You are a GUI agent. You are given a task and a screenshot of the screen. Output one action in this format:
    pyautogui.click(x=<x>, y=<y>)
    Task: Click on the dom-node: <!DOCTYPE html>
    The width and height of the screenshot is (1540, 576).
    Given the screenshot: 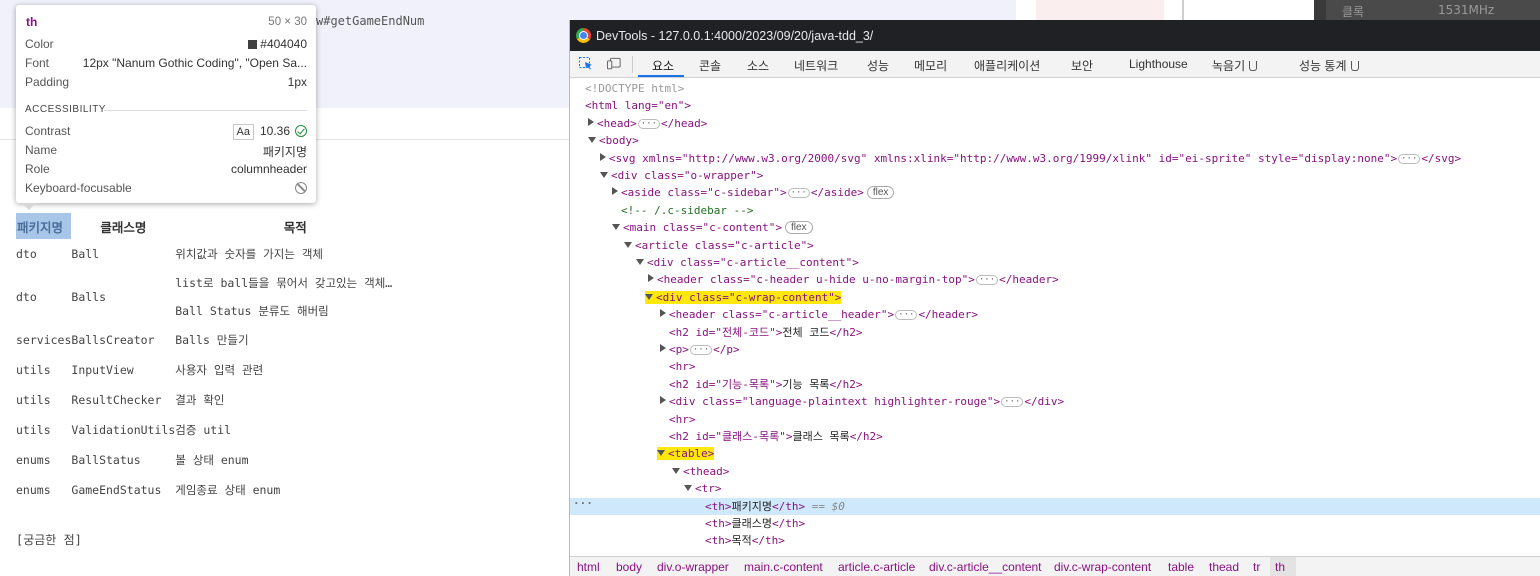 What is the action you would take?
    pyautogui.click(x=1055, y=88)
    